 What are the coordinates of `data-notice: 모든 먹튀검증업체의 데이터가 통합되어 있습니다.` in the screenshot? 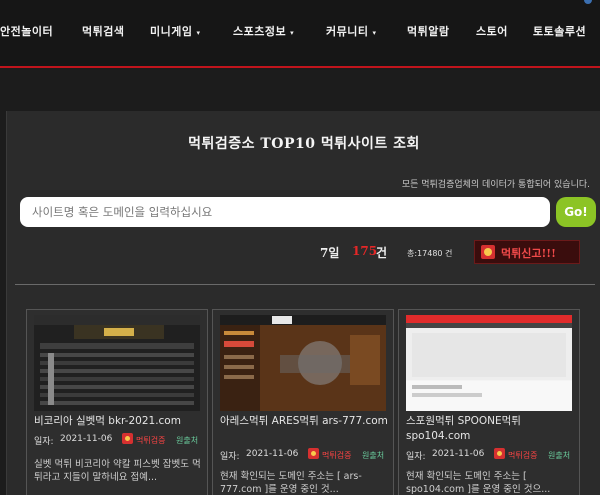 It's located at (495, 185).